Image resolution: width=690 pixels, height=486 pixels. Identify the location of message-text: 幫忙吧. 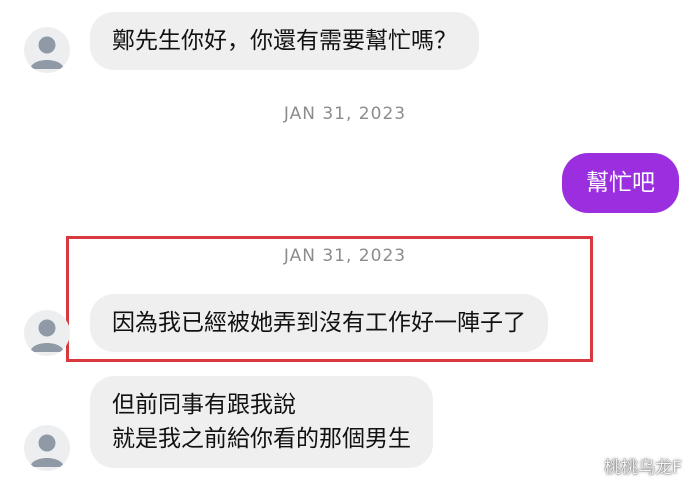
(620, 183).